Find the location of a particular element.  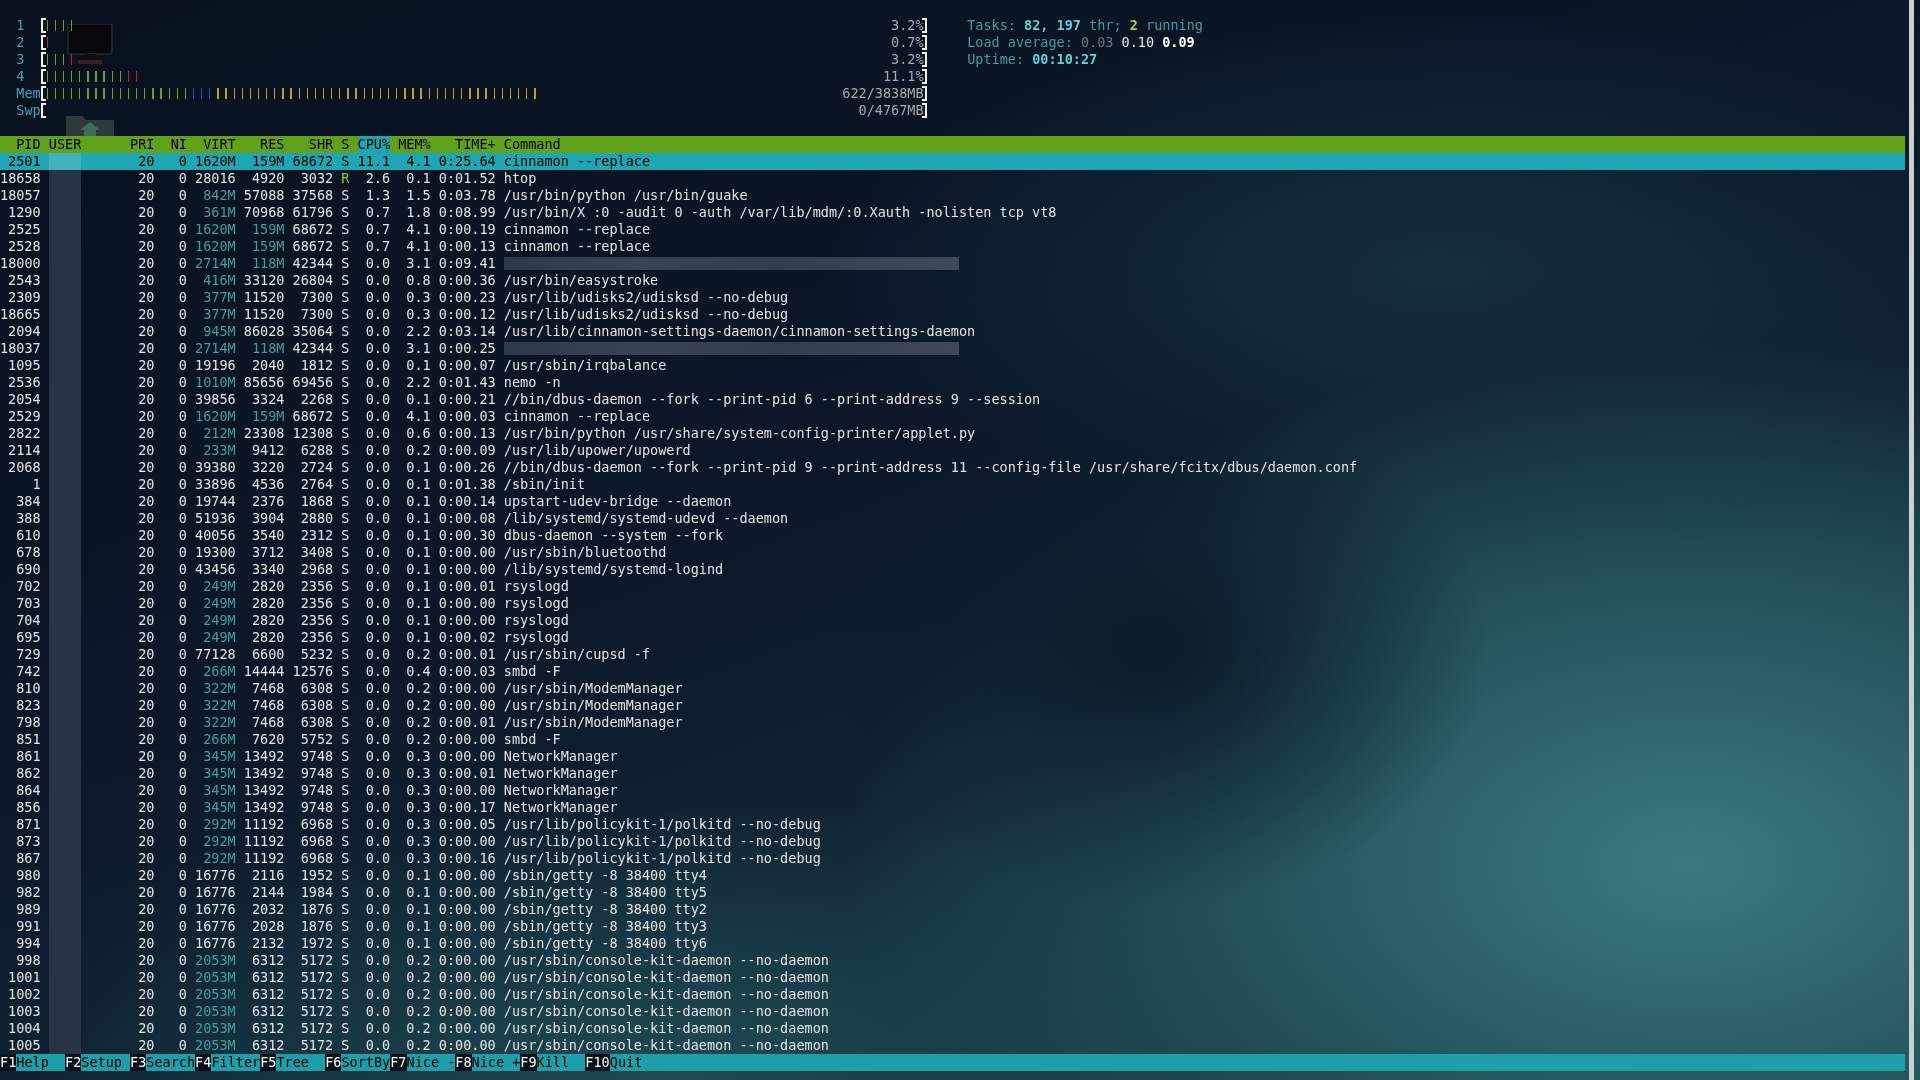

function-key-button: F9Kill is located at coordinates (553, 1062).